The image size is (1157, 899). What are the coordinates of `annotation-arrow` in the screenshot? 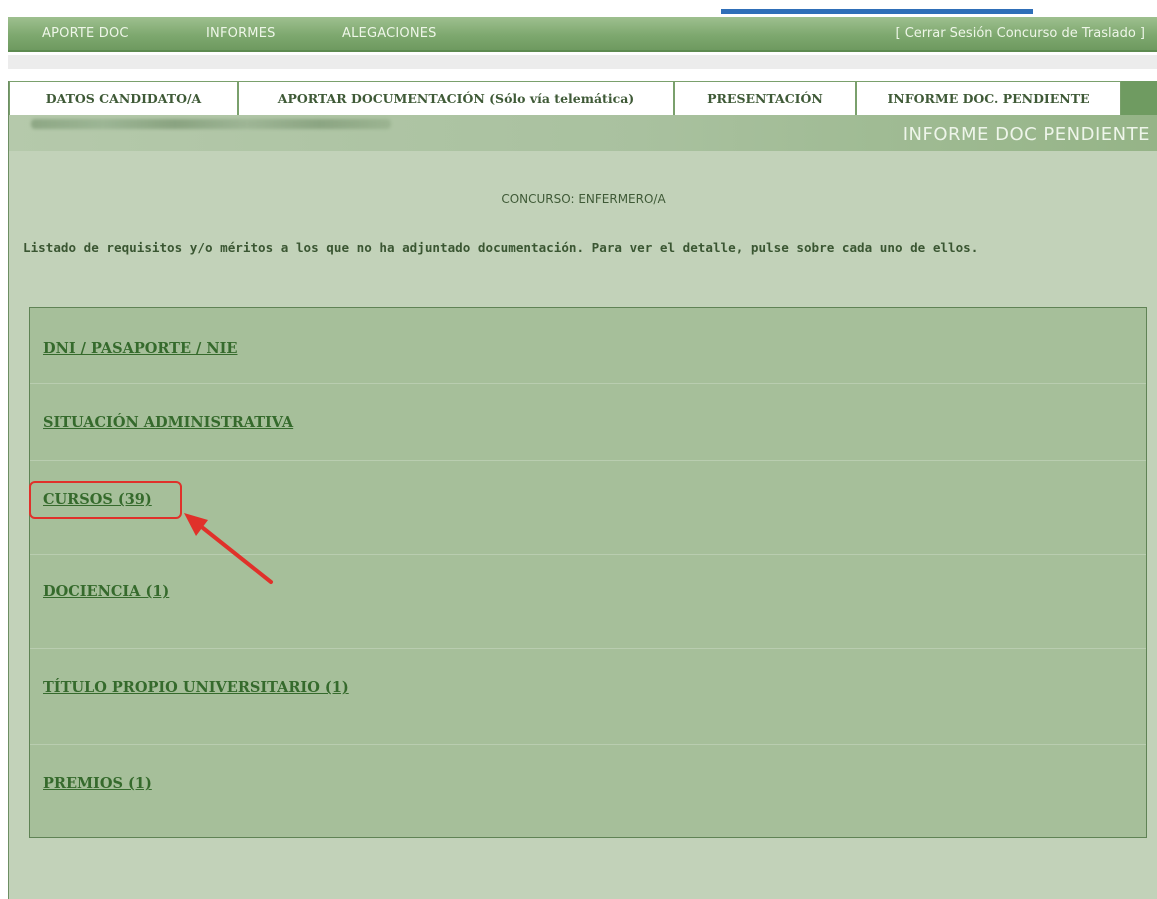 It's located at (228, 548).